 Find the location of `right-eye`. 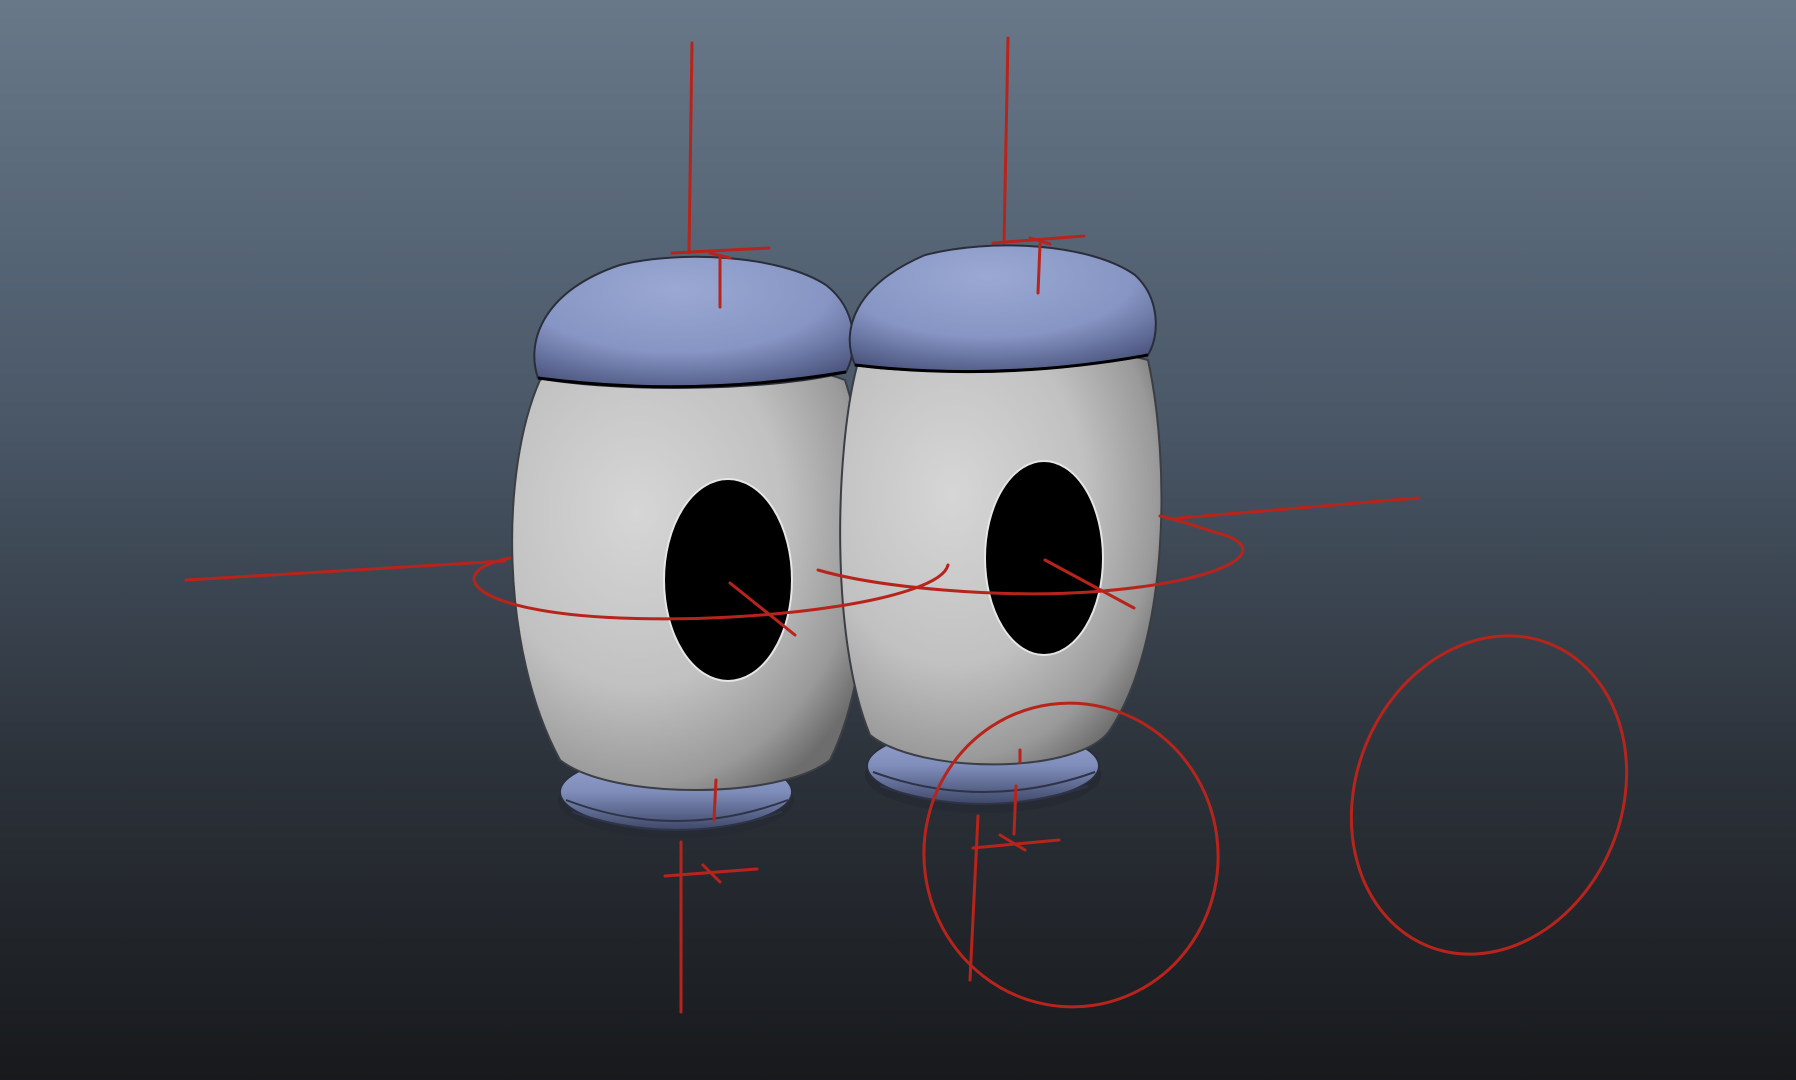

right-eye is located at coordinates (1001, 528).